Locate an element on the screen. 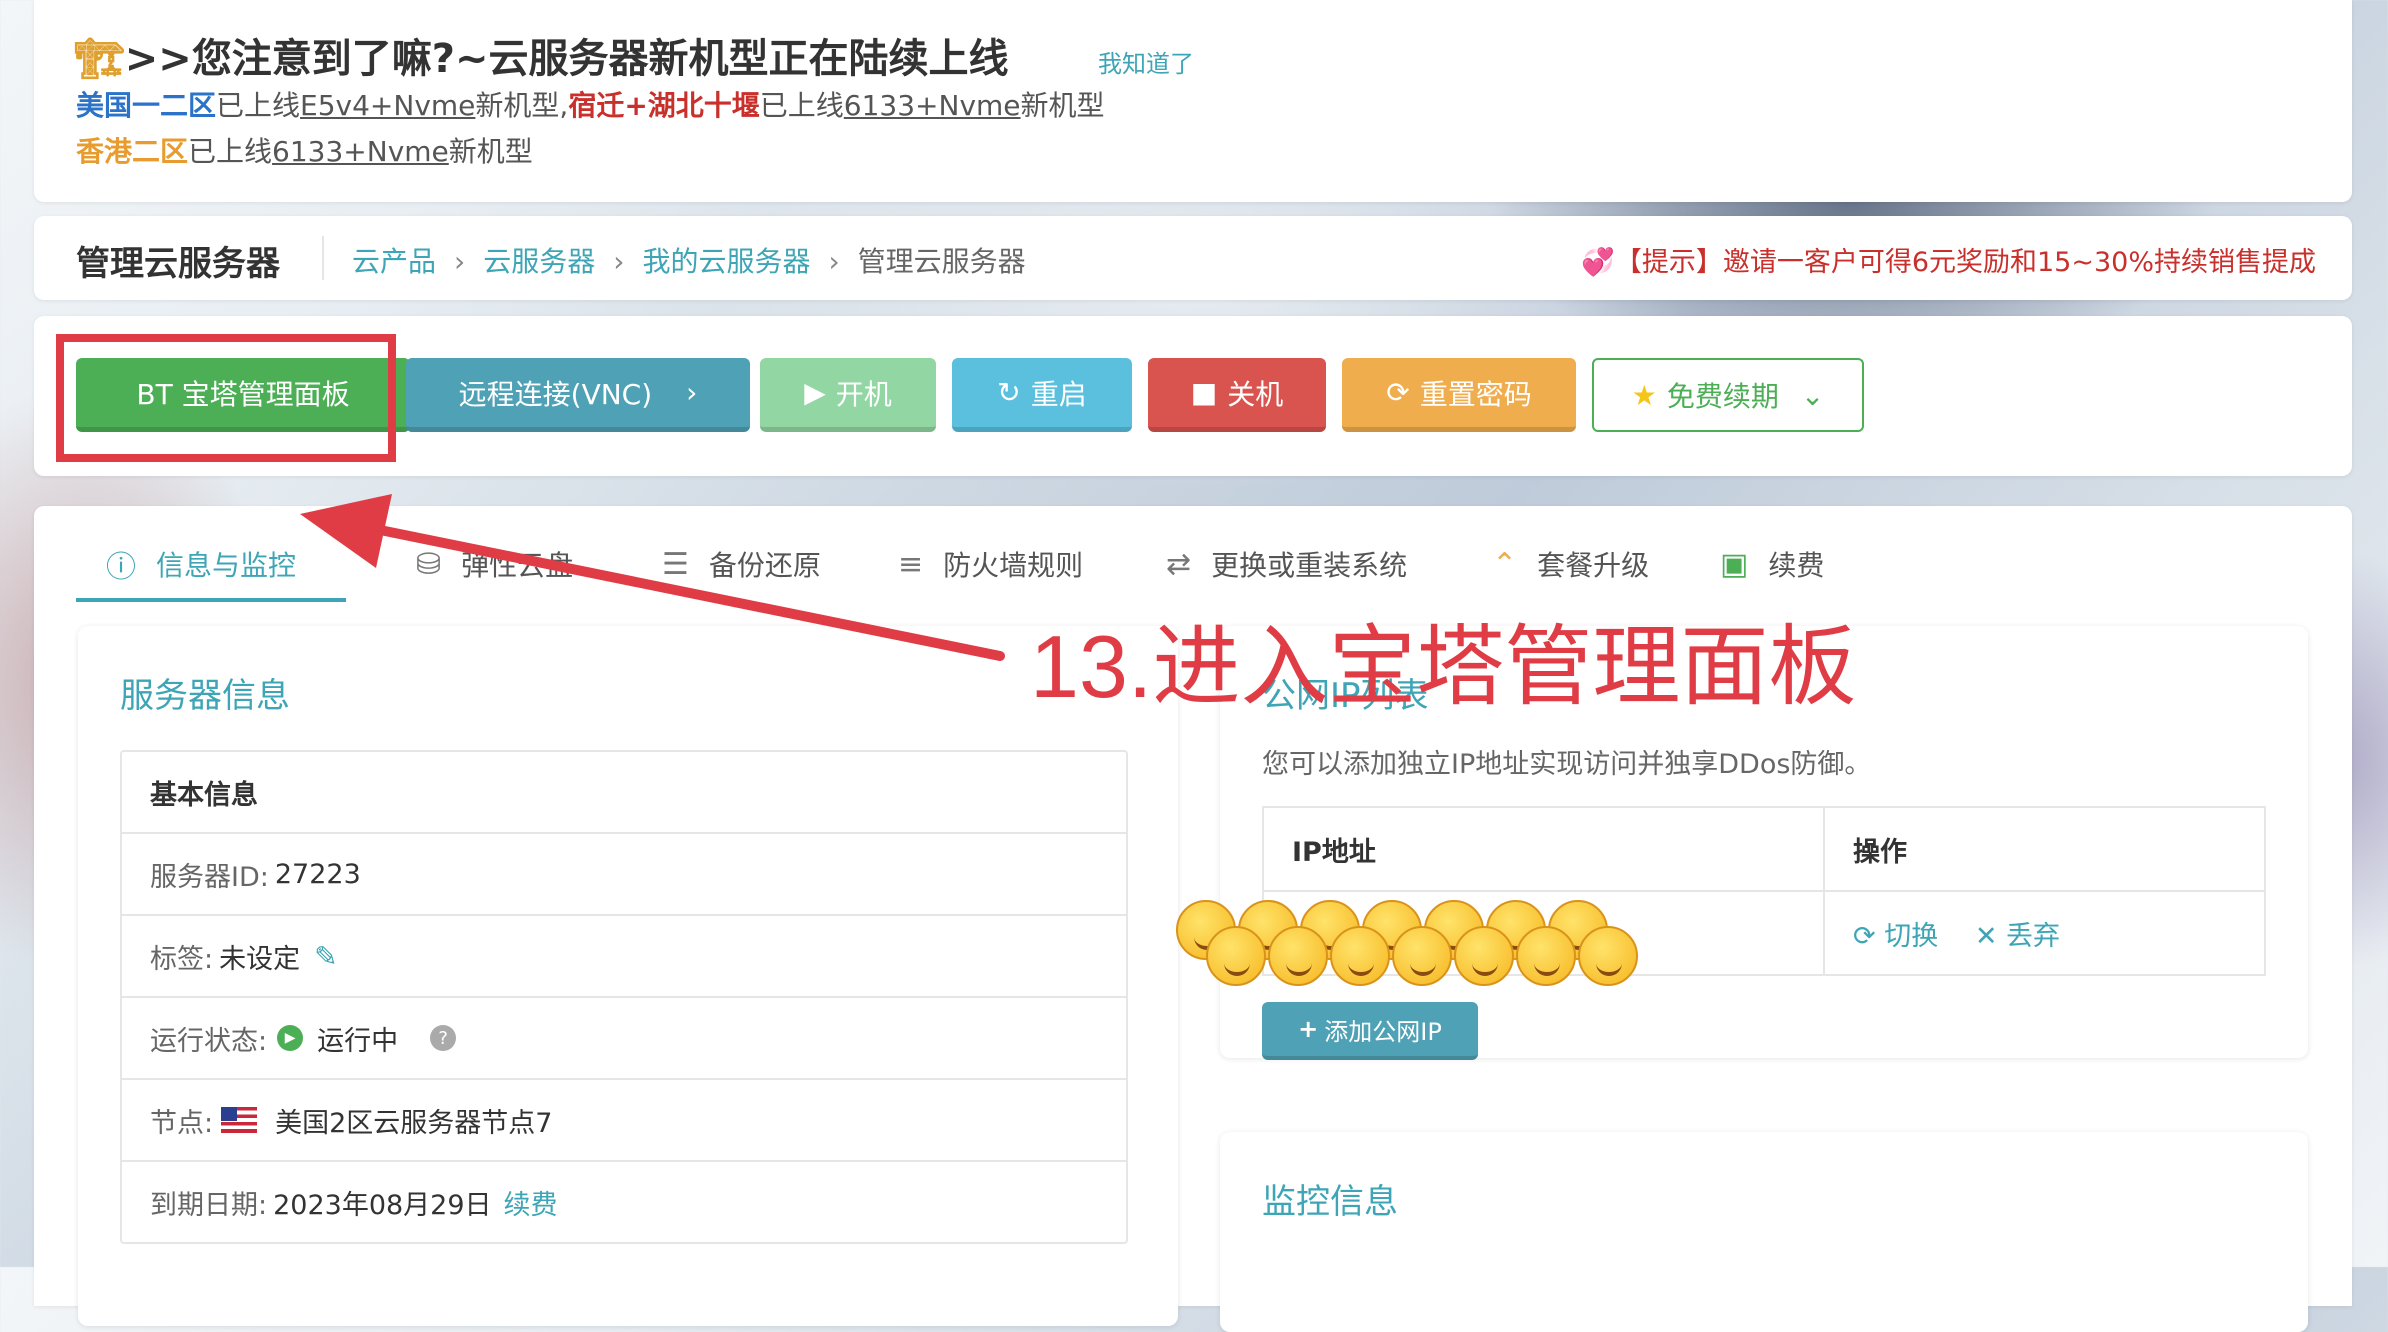  ip-column-header: IP地址 is located at coordinates (1543, 849).